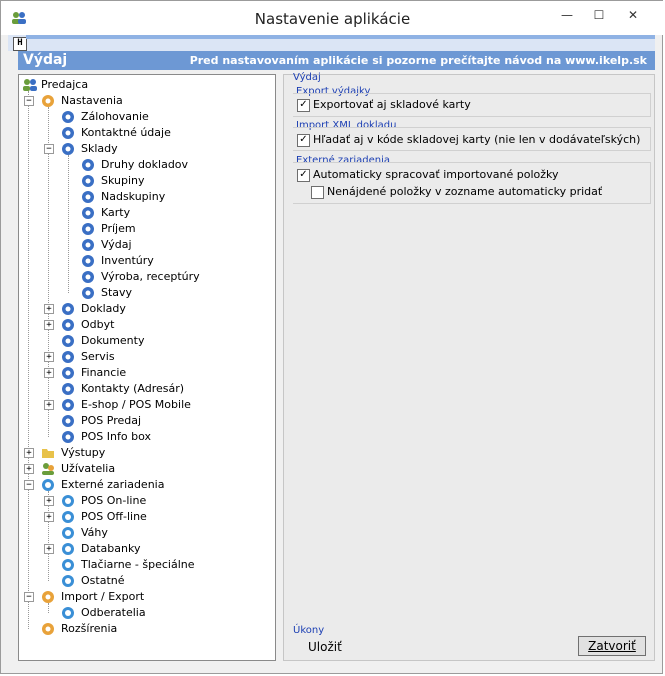 Image resolution: width=665 pixels, height=676 pixels. What do you see at coordinates (113, 612) in the screenshot?
I see `tree-label: Odberatelia` at bounding box center [113, 612].